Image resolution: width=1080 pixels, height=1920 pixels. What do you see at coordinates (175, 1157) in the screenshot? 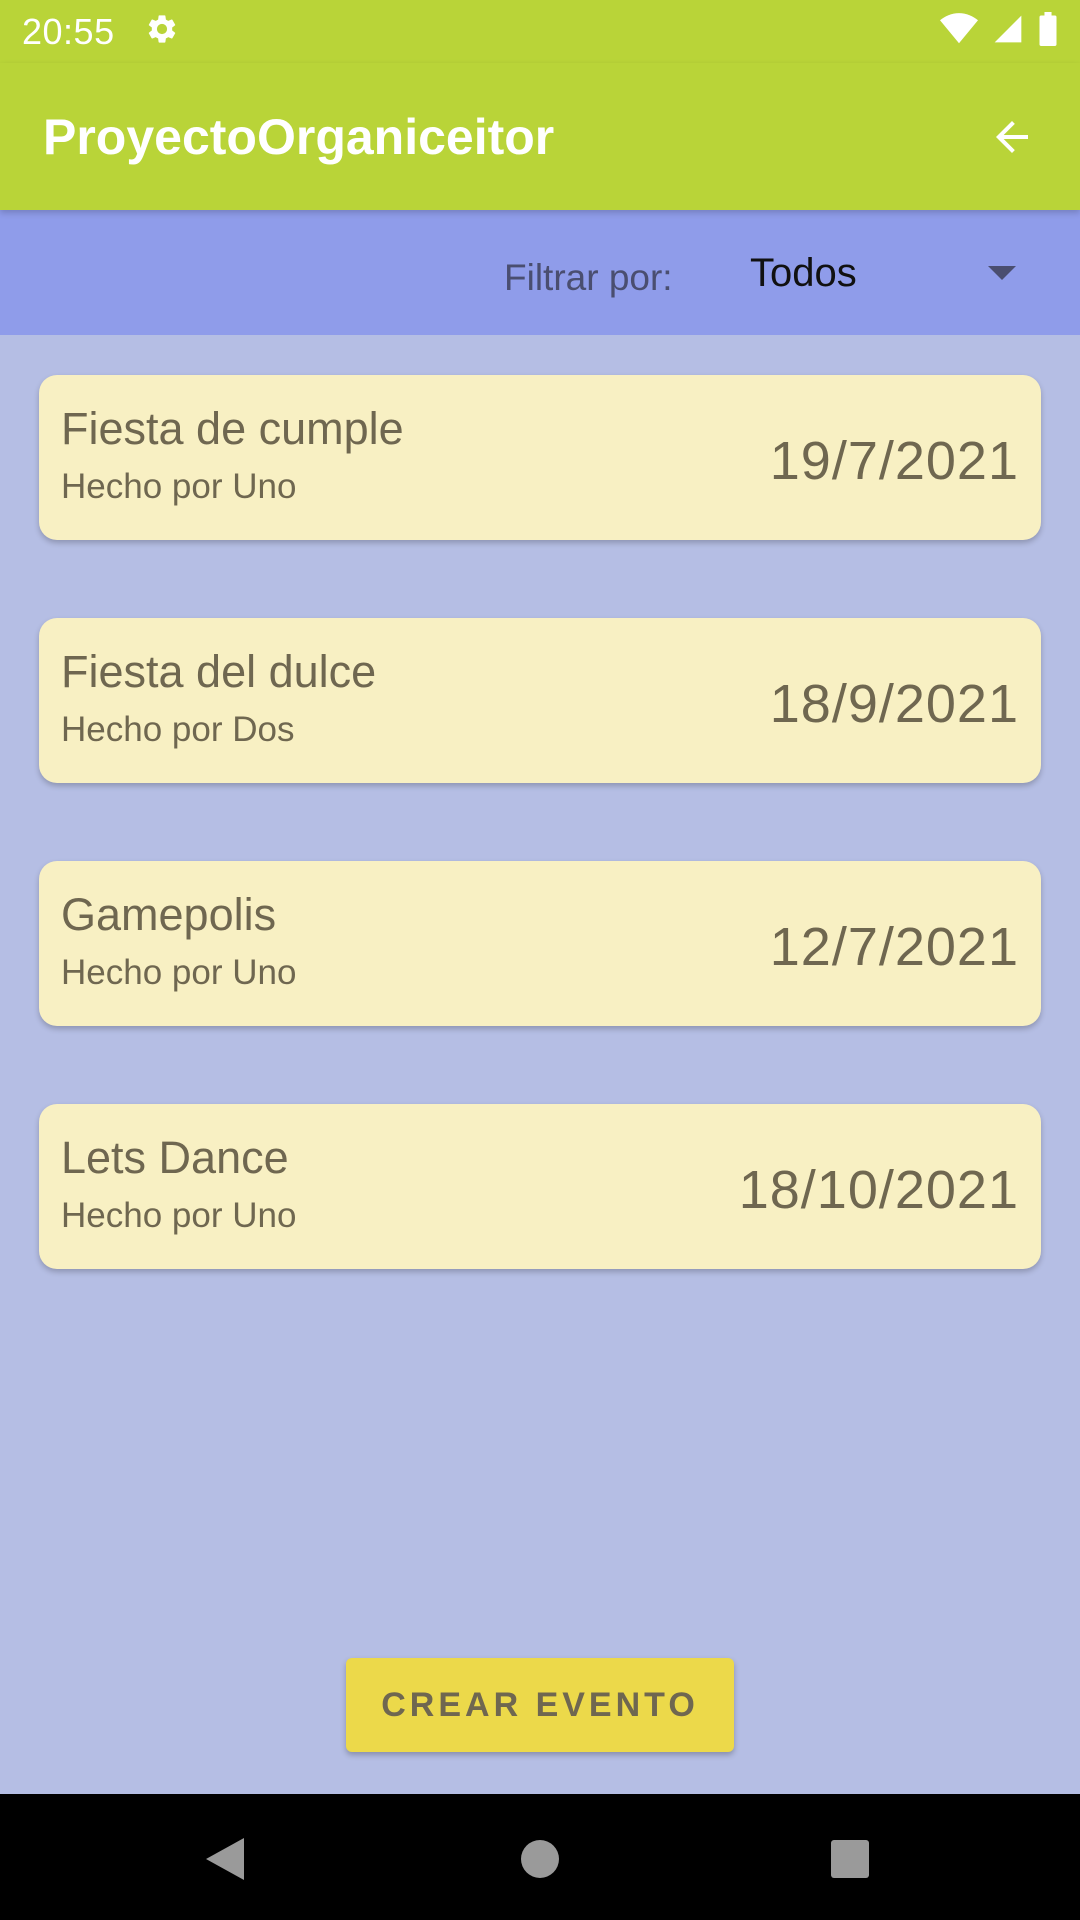
I see `event-name: Lets Dance` at bounding box center [175, 1157].